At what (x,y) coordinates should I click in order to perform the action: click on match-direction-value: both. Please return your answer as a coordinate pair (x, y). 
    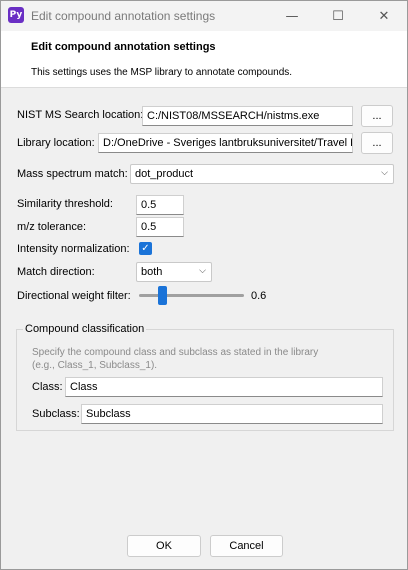
    Looking at the image, I should click on (152, 272).